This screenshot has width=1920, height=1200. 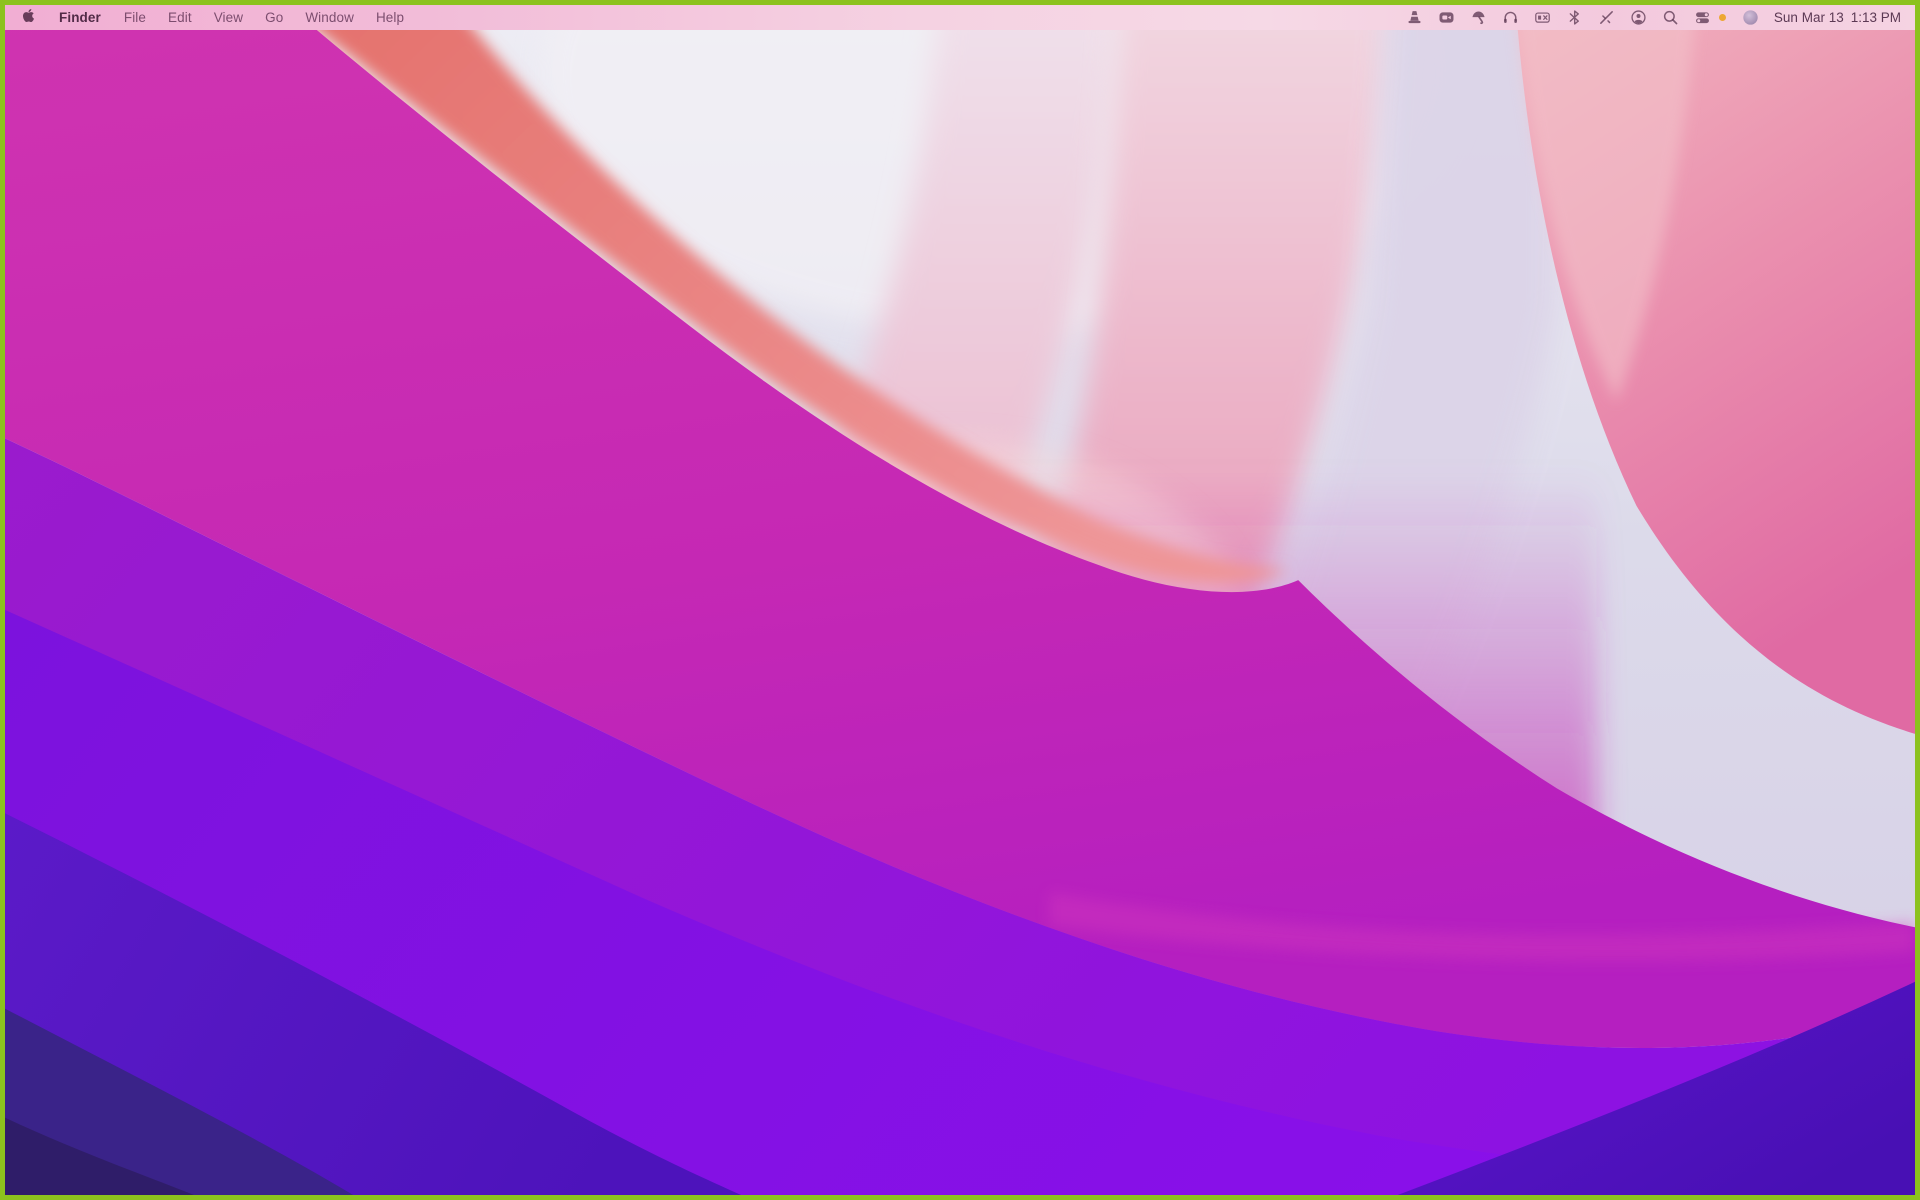 What do you see at coordinates (80, 17) in the screenshot?
I see `app-menu-finder: Finder` at bounding box center [80, 17].